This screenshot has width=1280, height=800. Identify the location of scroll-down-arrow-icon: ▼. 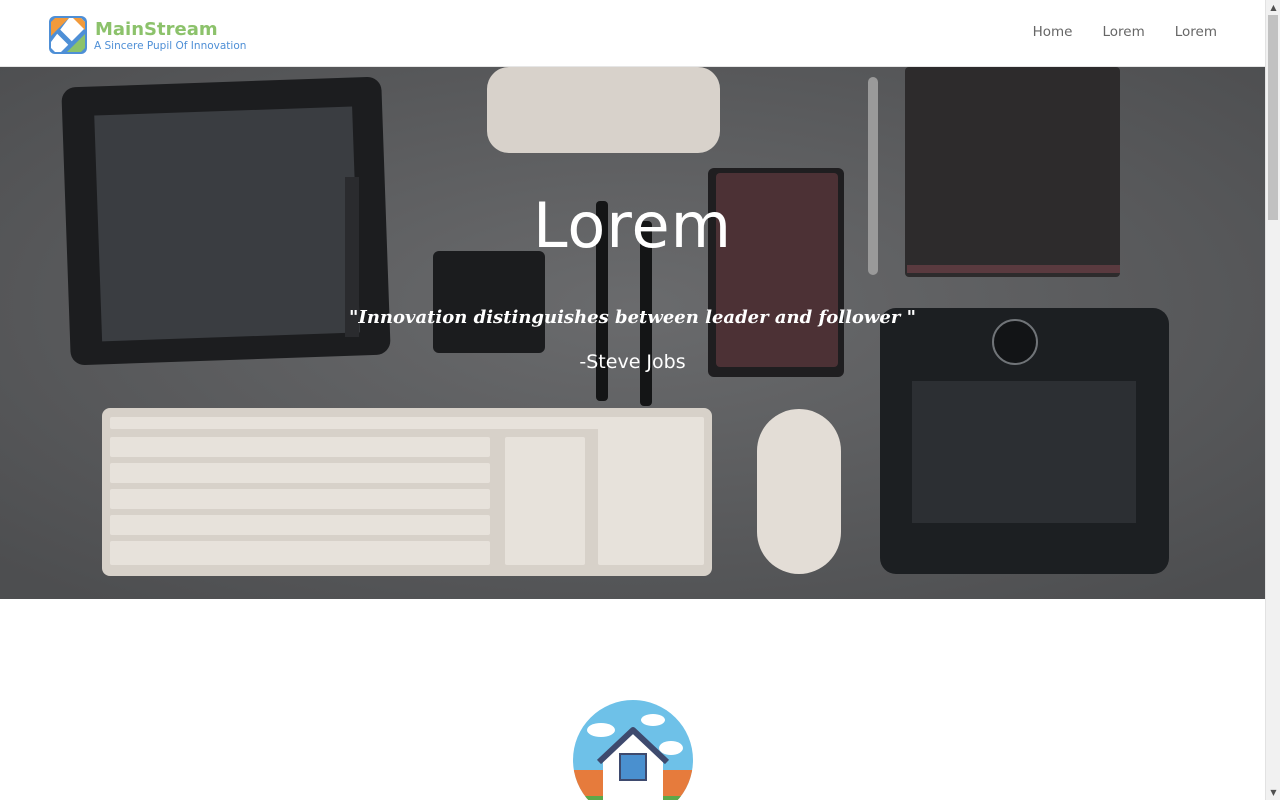
(1273, 792).